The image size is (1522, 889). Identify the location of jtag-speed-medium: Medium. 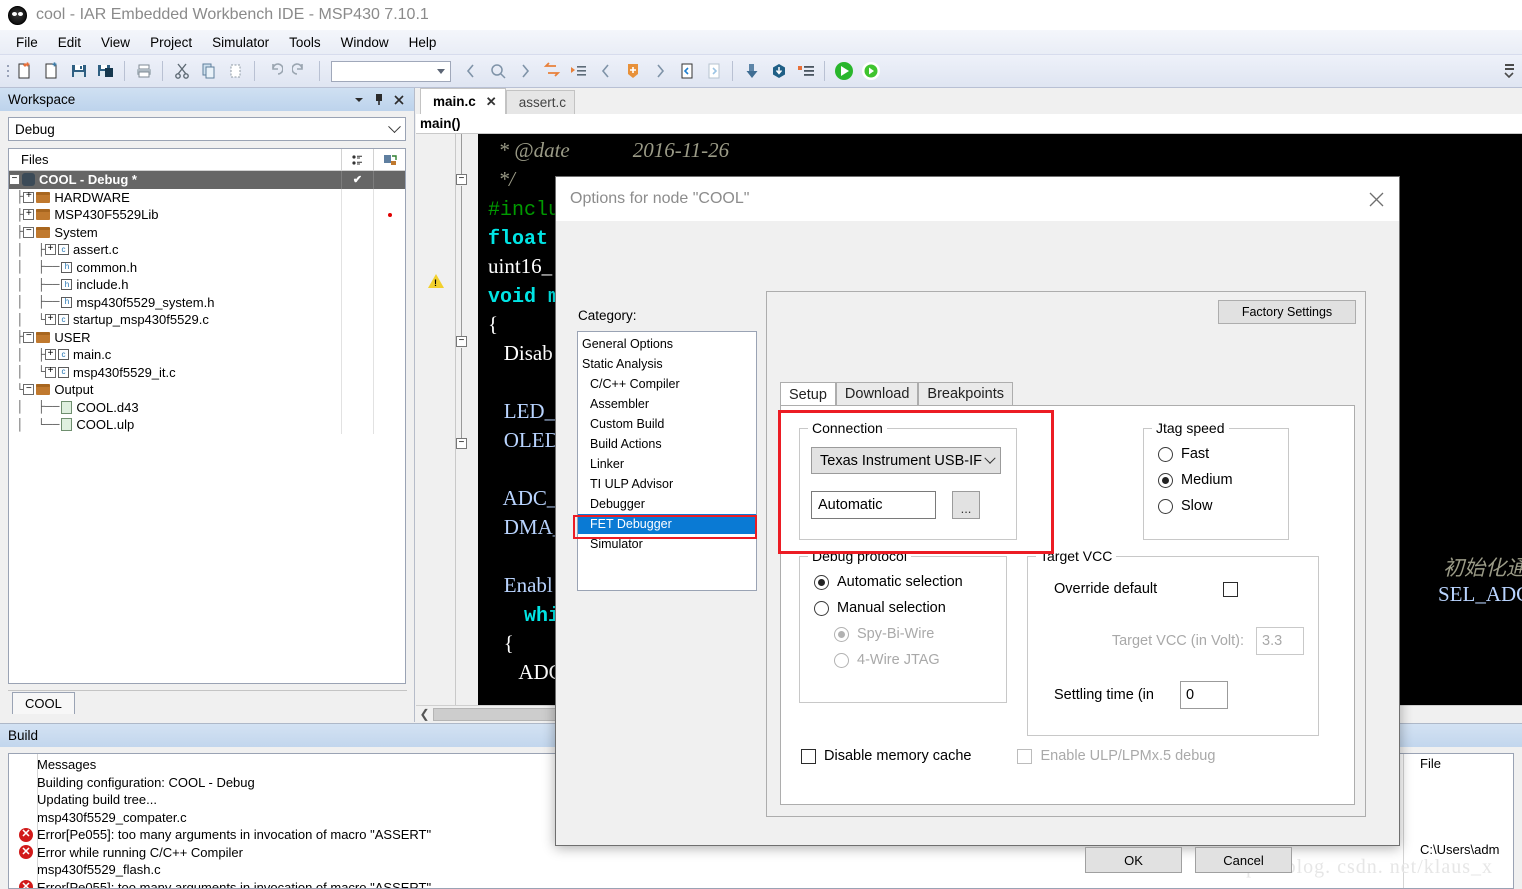
(1195, 480).